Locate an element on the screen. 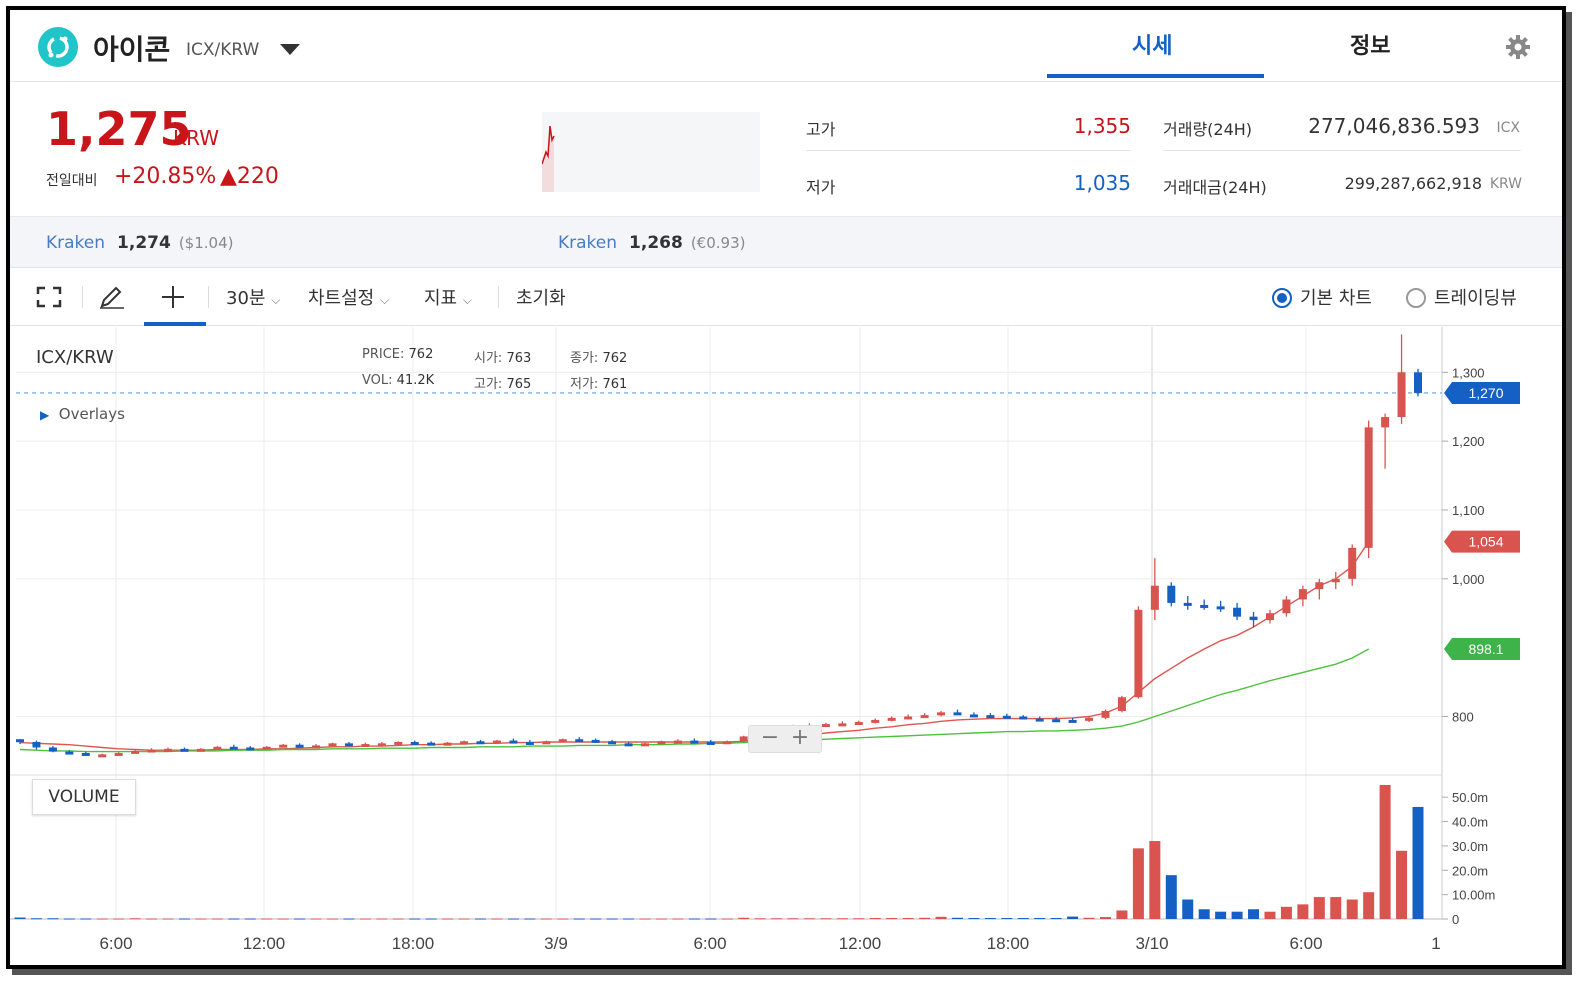  divider is located at coordinates (1342, 150).